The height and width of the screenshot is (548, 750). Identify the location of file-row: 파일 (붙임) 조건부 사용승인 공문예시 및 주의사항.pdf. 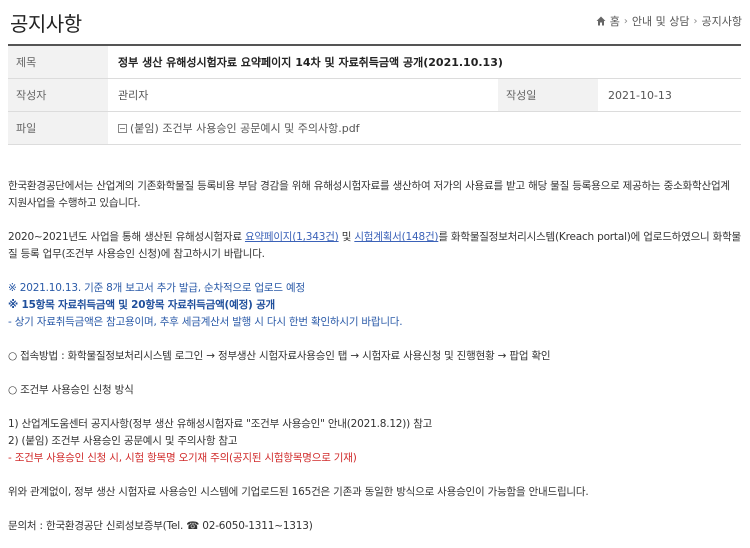
(374, 128).